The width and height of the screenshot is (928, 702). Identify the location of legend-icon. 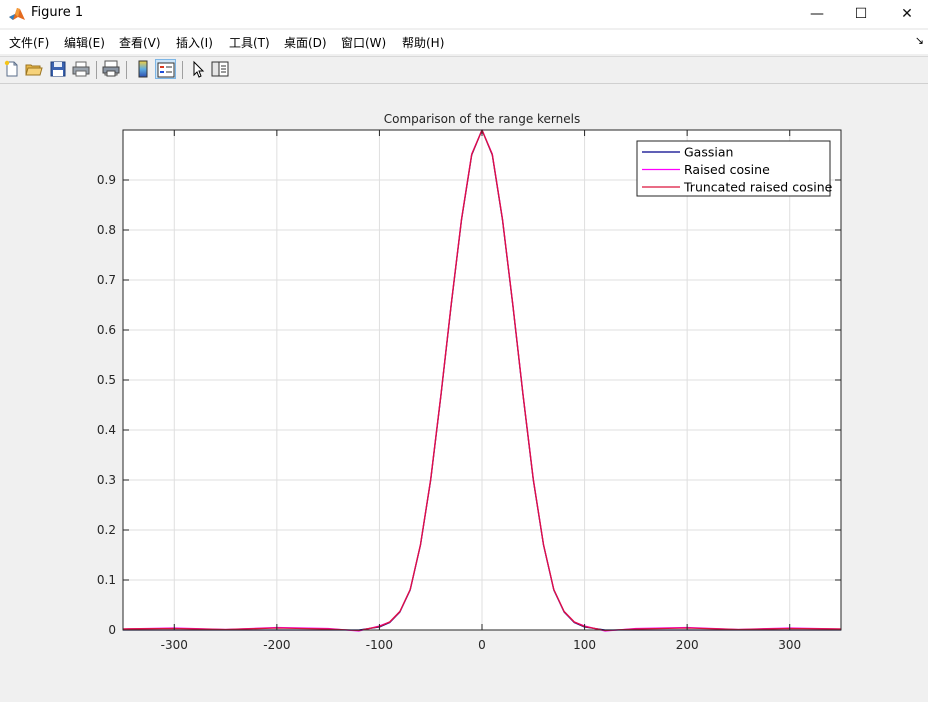
(166, 70).